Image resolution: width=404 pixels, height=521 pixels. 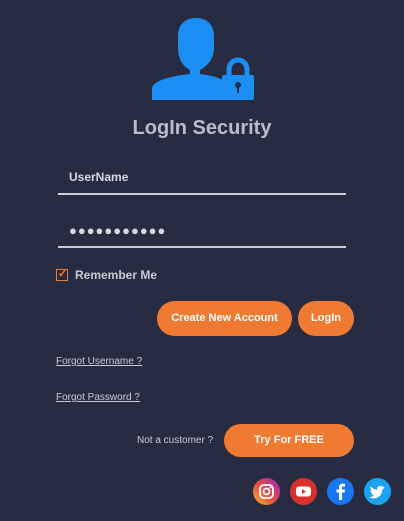 What do you see at coordinates (326, 318) in the screenshot?
I see `login-button: LogIn` at bounding box center [326, 318].